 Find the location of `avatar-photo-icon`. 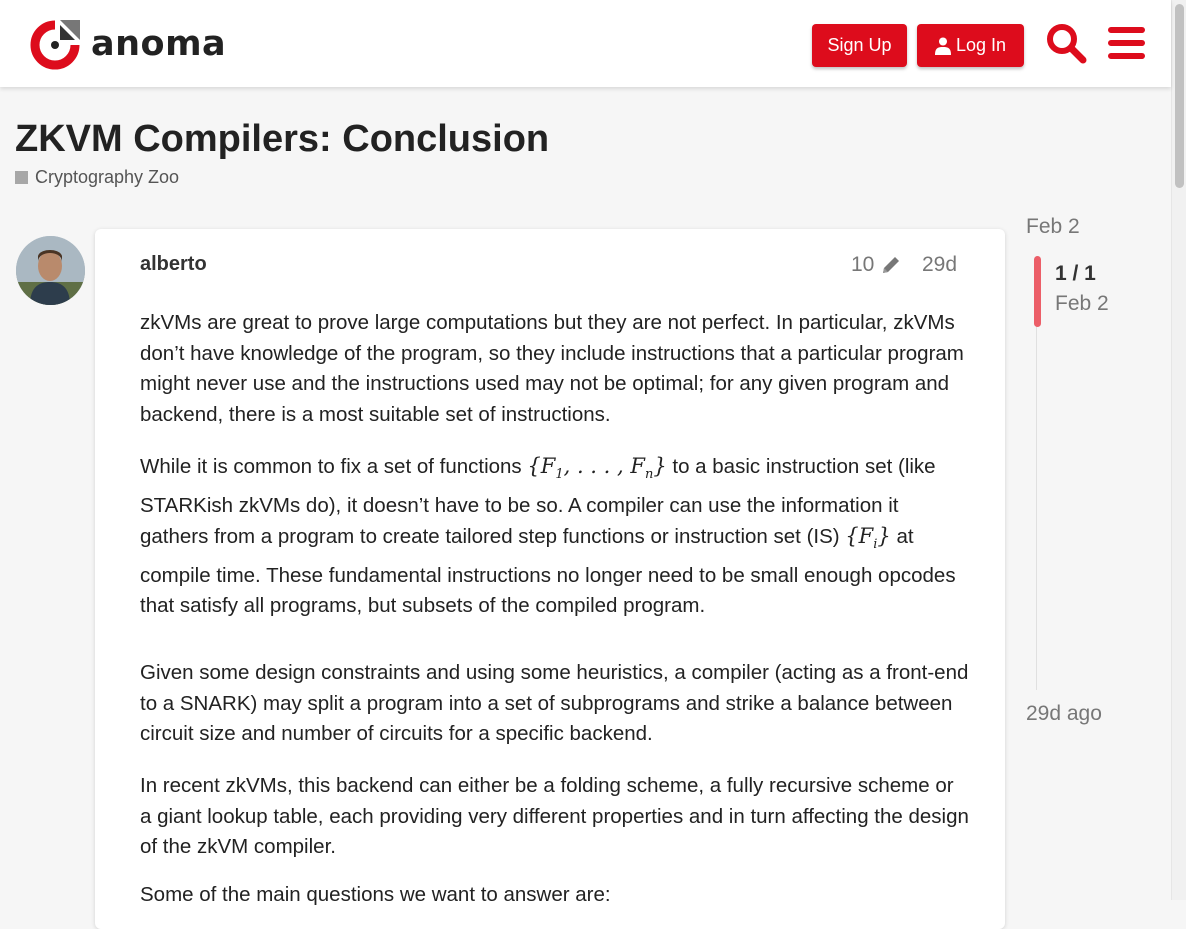

avatar-photo-icon is located at coordinates (50, 270).